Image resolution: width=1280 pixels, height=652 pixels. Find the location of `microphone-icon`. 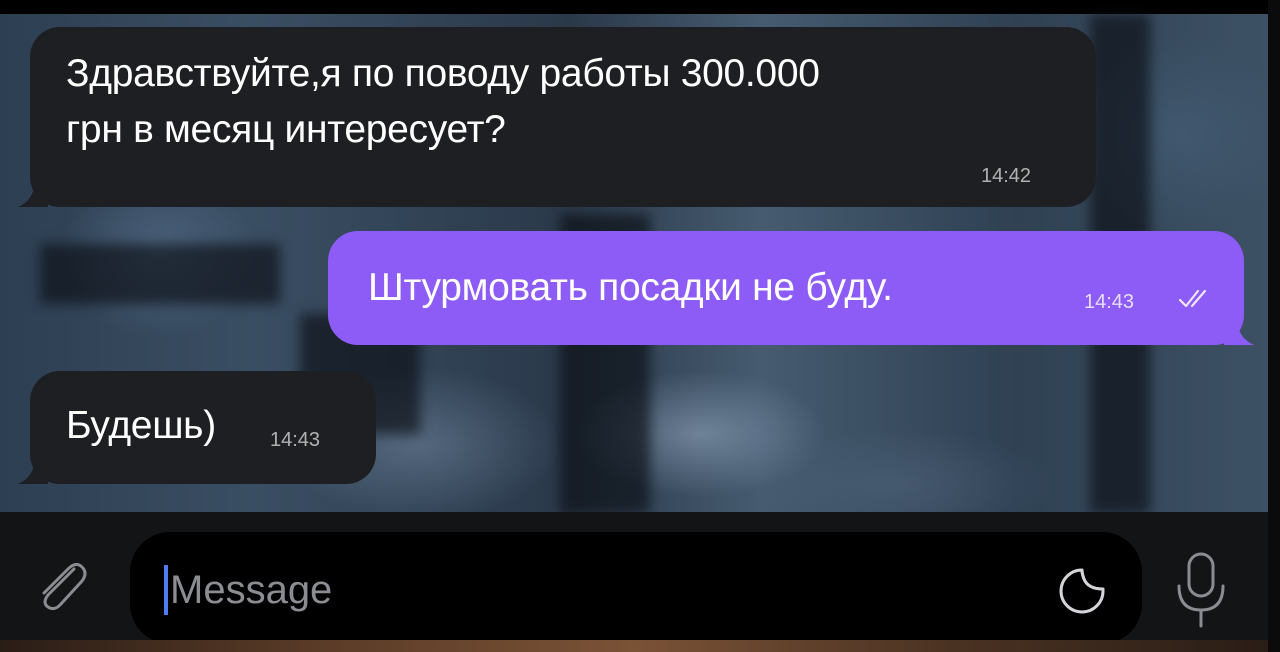

microphone-icon is located at coordinates (1201, 590).